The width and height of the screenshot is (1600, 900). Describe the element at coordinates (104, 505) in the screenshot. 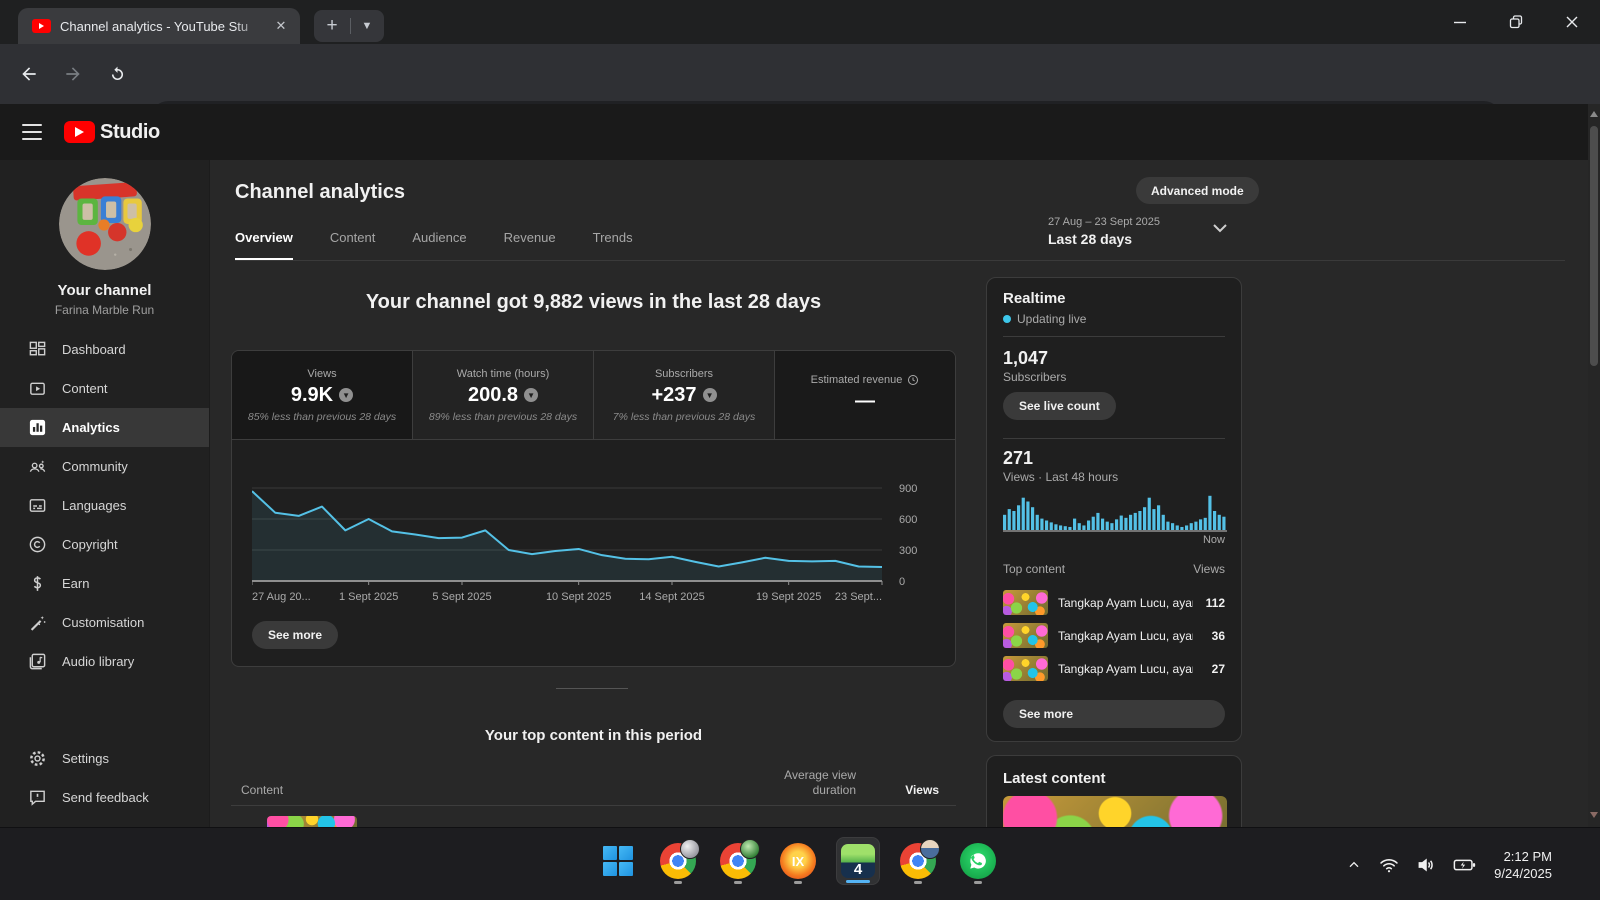

I see `sidebar-item-languages: Languages` at that location.